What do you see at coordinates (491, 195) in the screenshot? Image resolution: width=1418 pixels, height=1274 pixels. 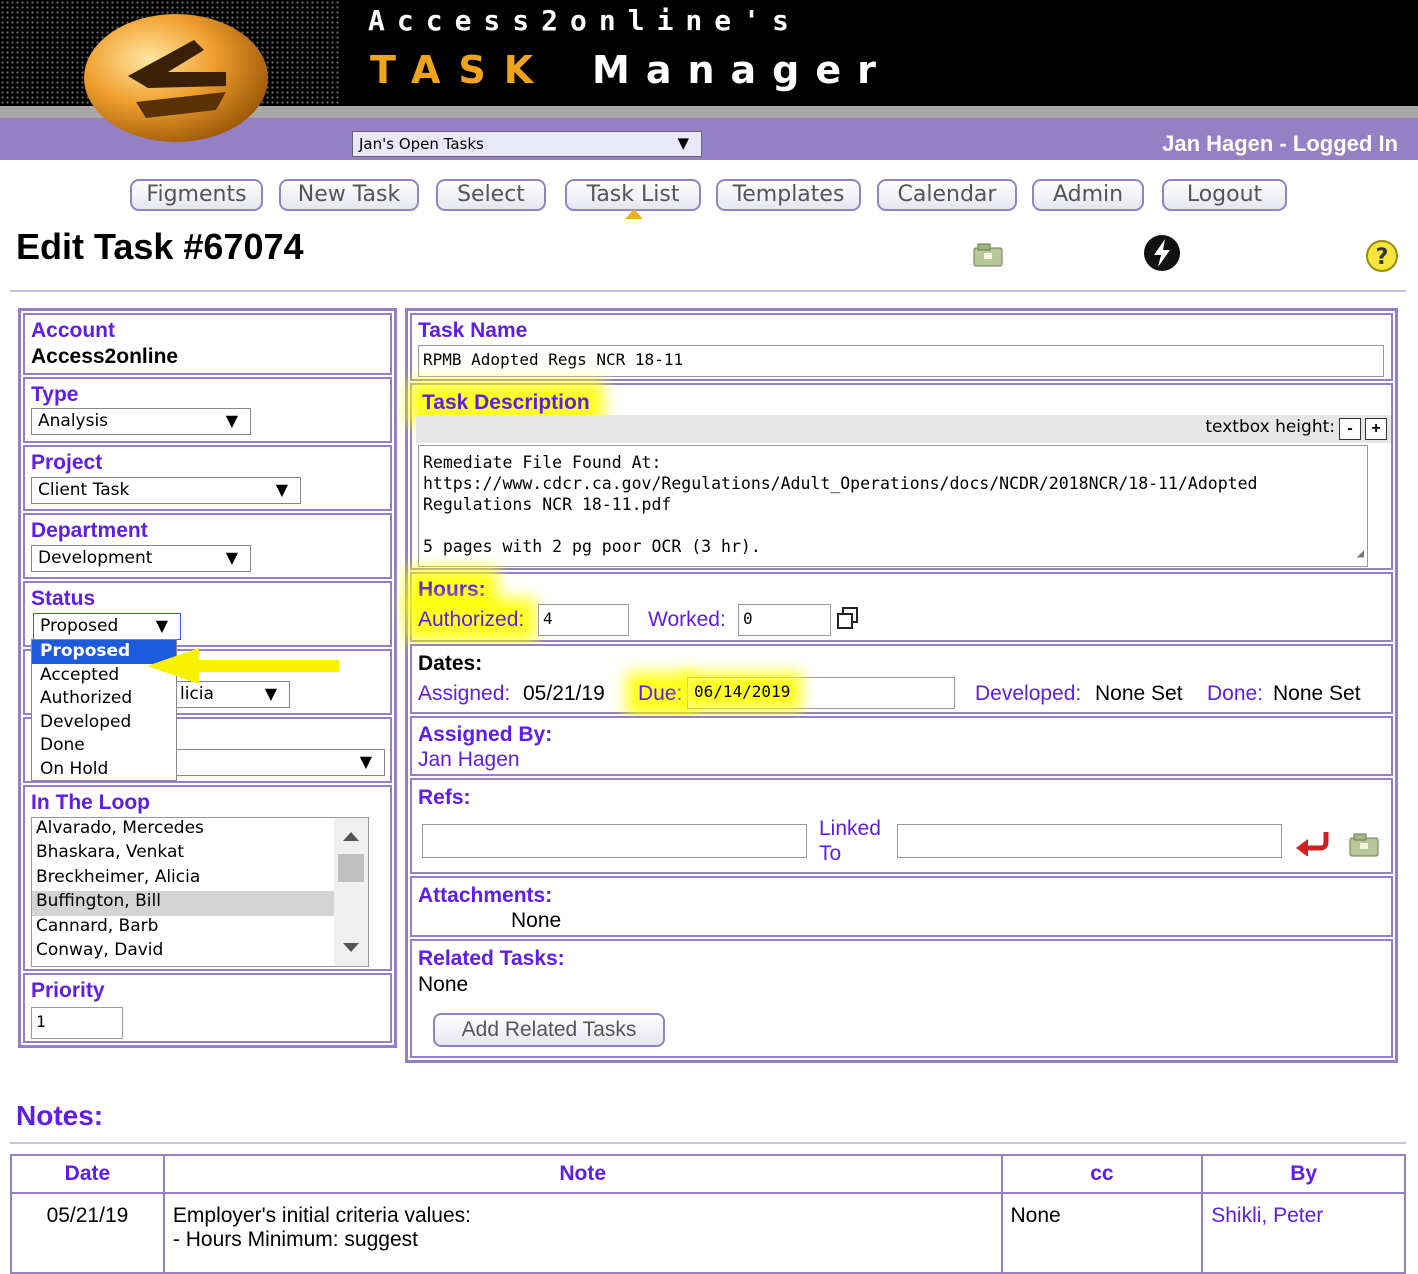 I see `nav-select-button: Select` at bounding box center [491, 195].